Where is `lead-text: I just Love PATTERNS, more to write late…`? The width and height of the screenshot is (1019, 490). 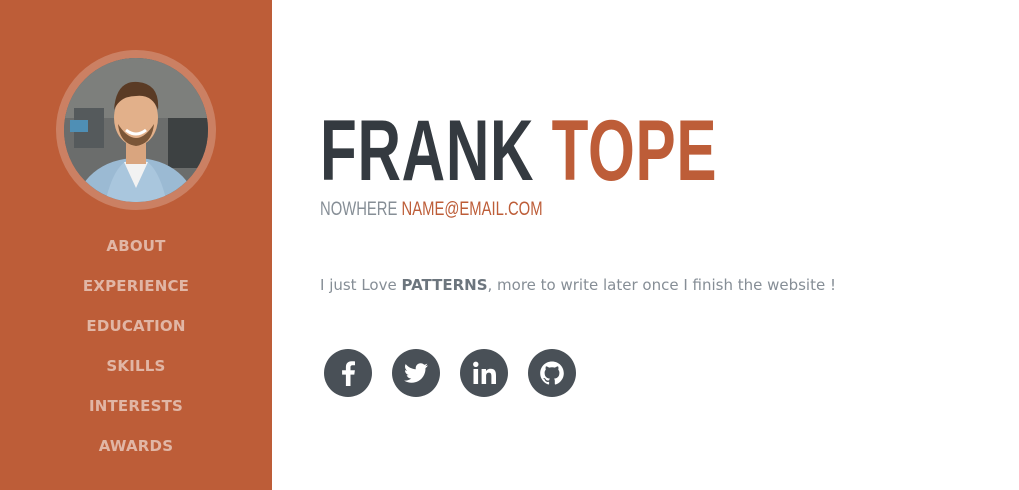 lead-text: I just Love PATTERNS, more to write late… is located at coordinates (578, 285).